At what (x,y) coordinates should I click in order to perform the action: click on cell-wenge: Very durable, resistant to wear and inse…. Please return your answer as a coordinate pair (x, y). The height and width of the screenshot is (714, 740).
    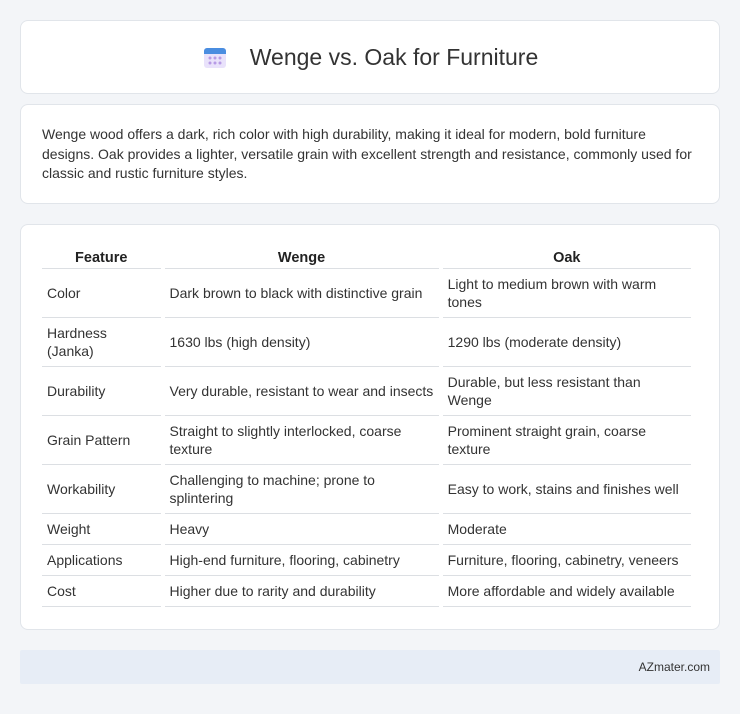
    Looking at the image, I should click on (301, 391).